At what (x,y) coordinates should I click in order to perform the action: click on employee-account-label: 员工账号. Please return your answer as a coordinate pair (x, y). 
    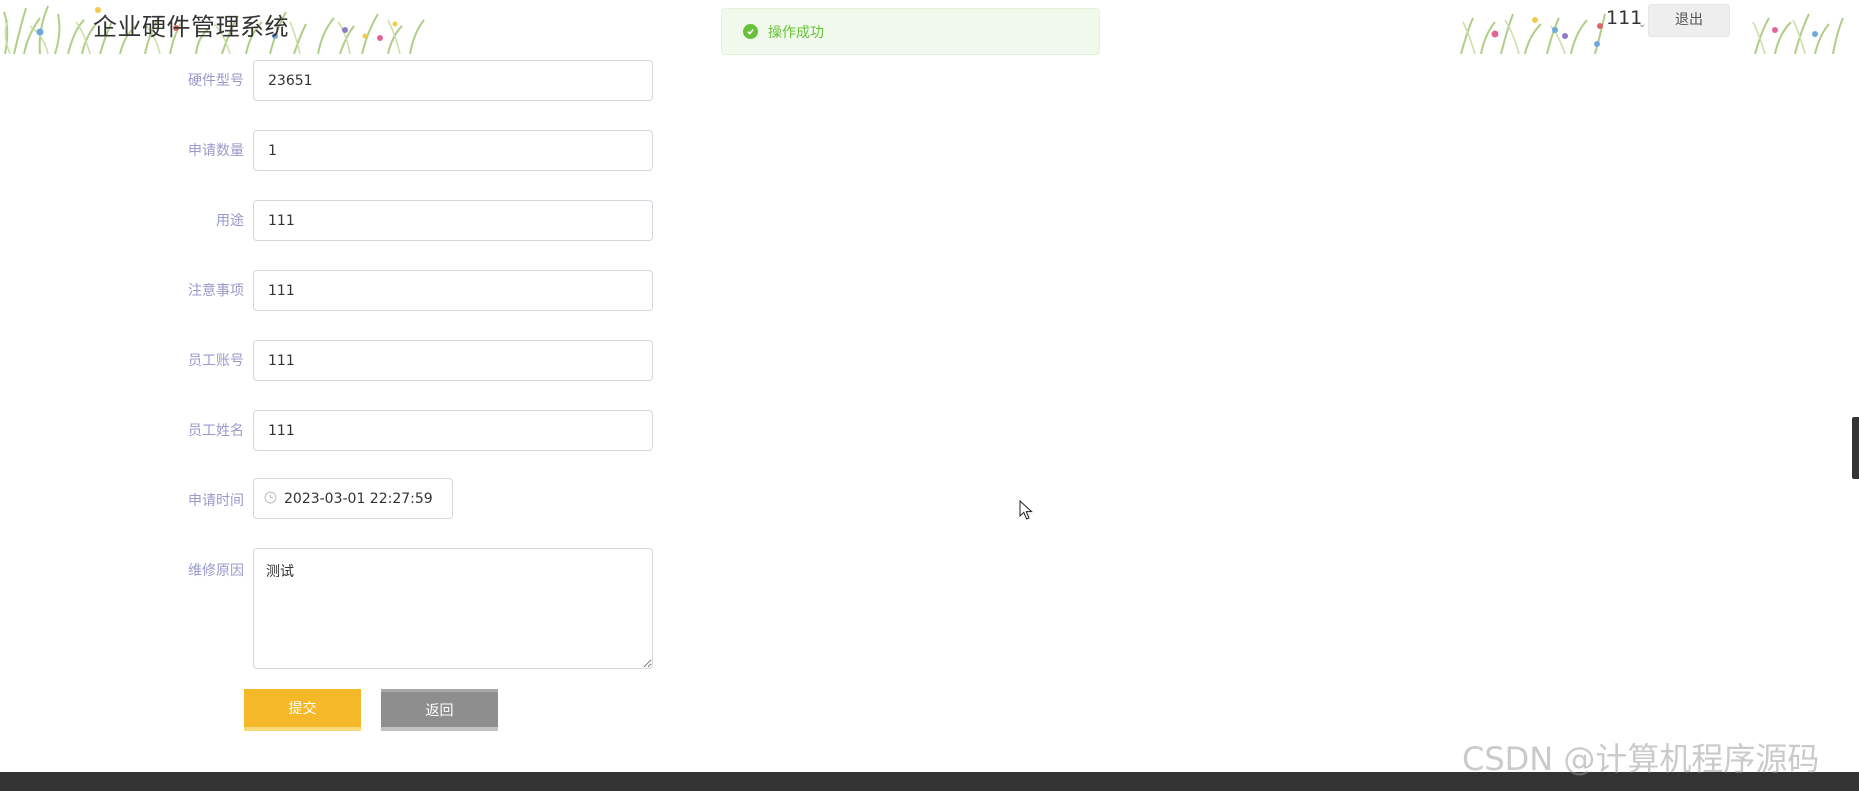
    Looking at the image, I should click on (216, 361).